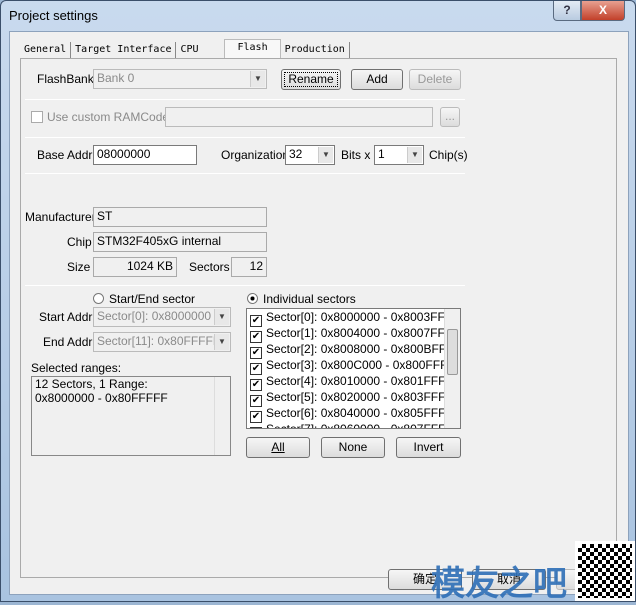 The image size is (636, 605). Describe the element at coordinates (309, 299) in the screenshot. I see `individual-label: Individual sectors` at that location.